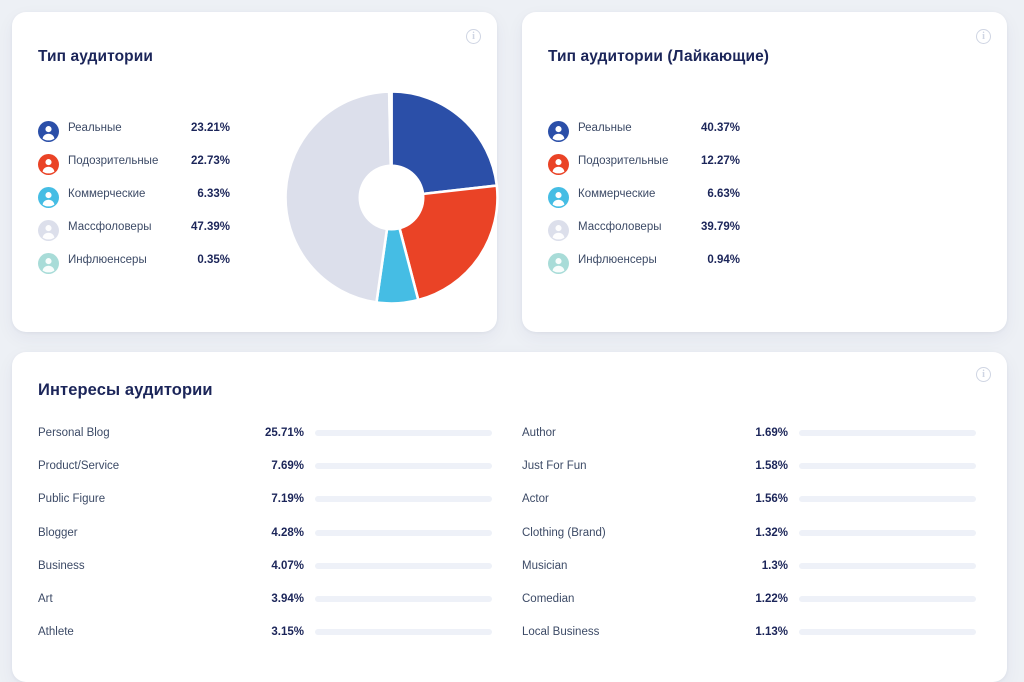 The image size is (1024, 682). Describe the element at coordinates (79, 466) in the screenshot. I see `interest-name: Product/Service` at that location.